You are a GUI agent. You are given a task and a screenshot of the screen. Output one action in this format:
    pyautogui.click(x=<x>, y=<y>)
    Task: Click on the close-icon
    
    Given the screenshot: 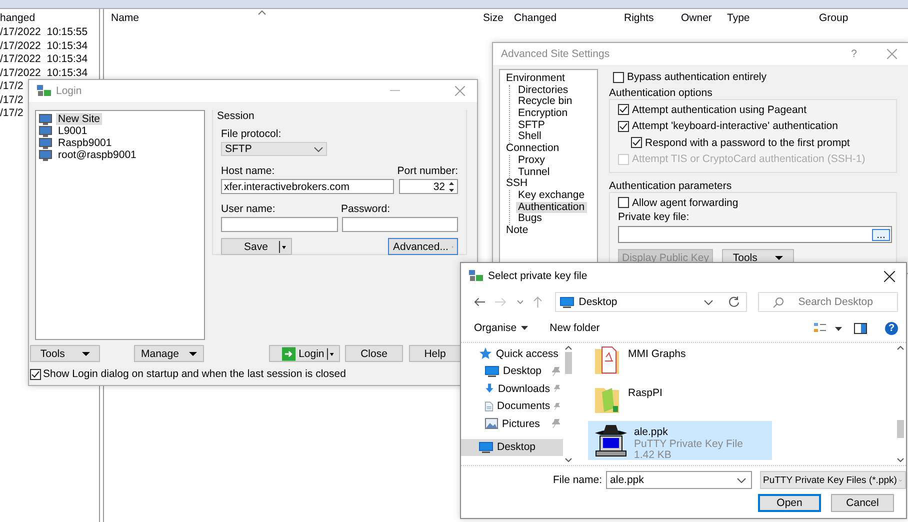 What is the action you would take?
    pyautogui.click(x=889, y=276)
    